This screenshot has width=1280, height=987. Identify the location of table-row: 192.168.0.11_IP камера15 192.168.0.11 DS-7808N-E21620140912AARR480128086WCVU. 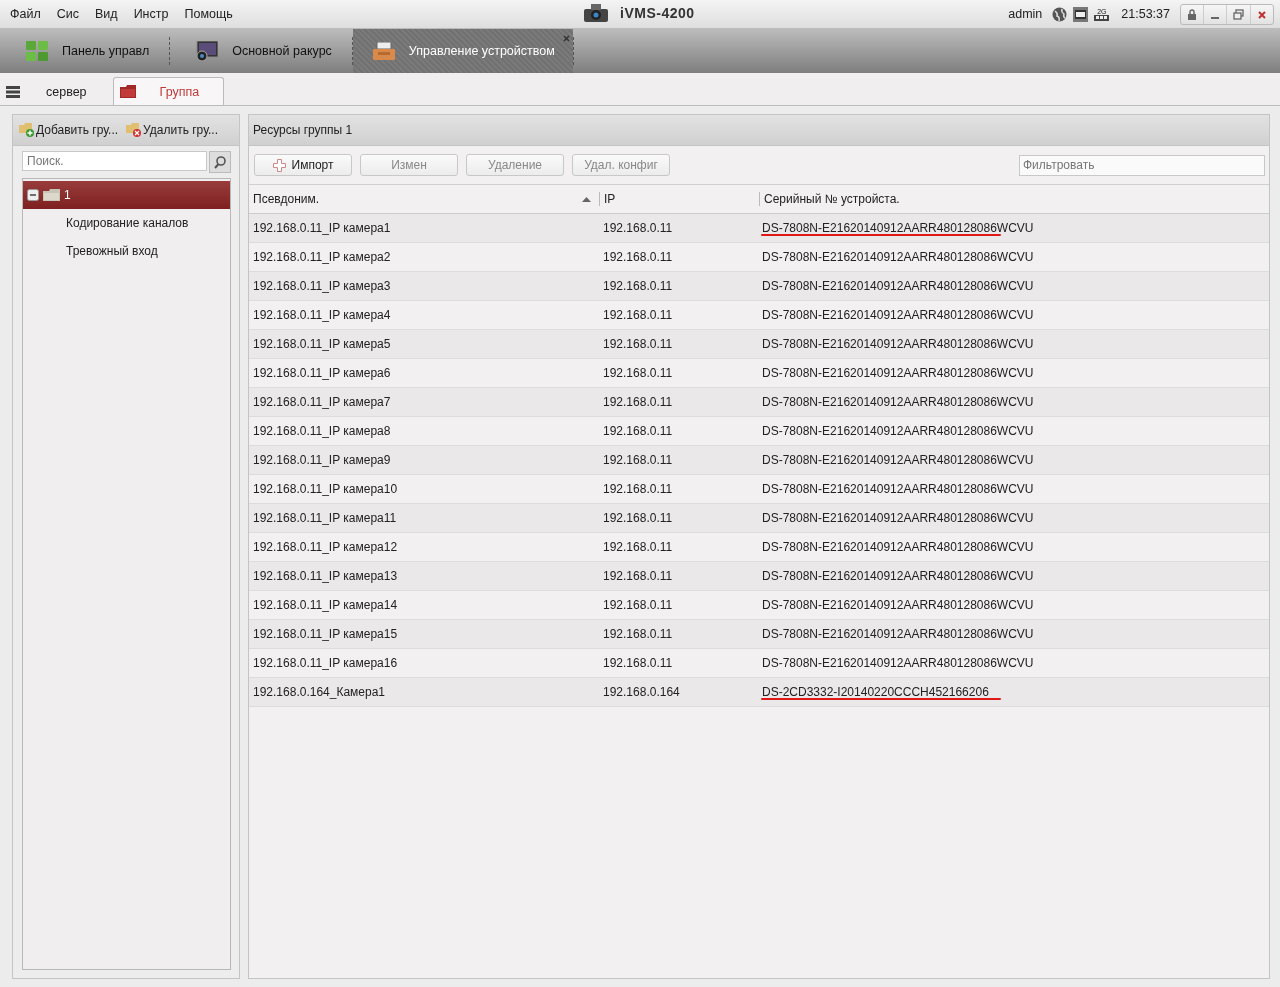
(759, 634).